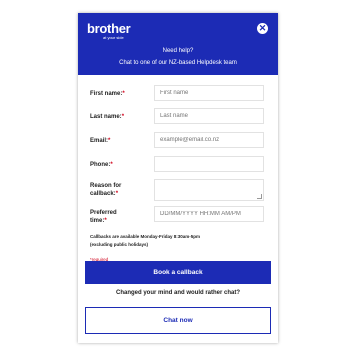  What do you see at coordinates (101, 165) in the screenshot?
I see `phone-label: Phone:*` at bounding box center [101, 165].